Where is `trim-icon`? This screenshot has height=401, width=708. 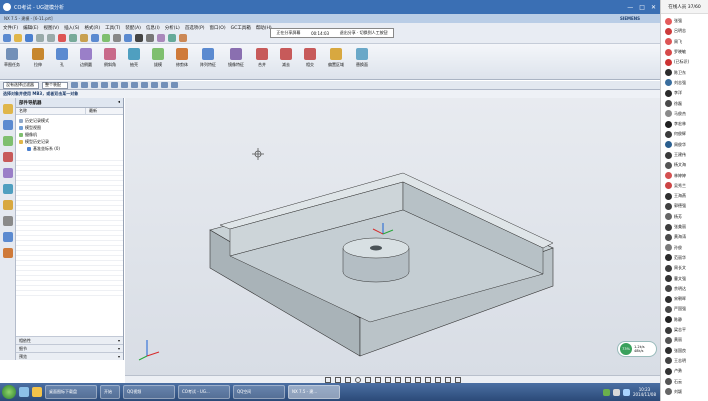
trim-icon is located at coordinates (427, 379).